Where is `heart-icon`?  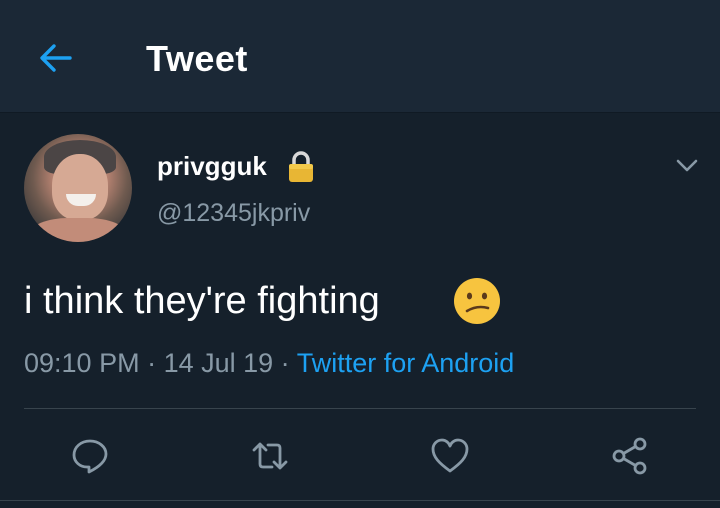 heart-icon is located at coordinates (450, 455).